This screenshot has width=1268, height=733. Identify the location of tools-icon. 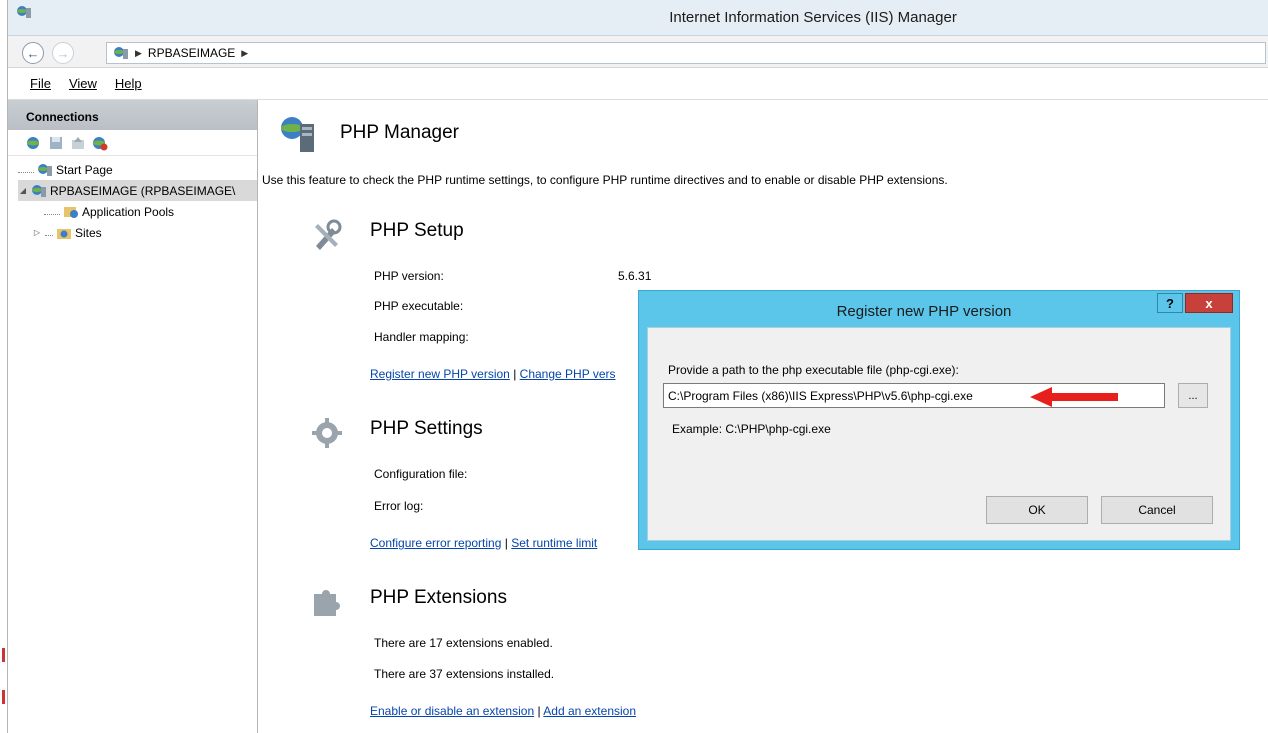
(328, 234).